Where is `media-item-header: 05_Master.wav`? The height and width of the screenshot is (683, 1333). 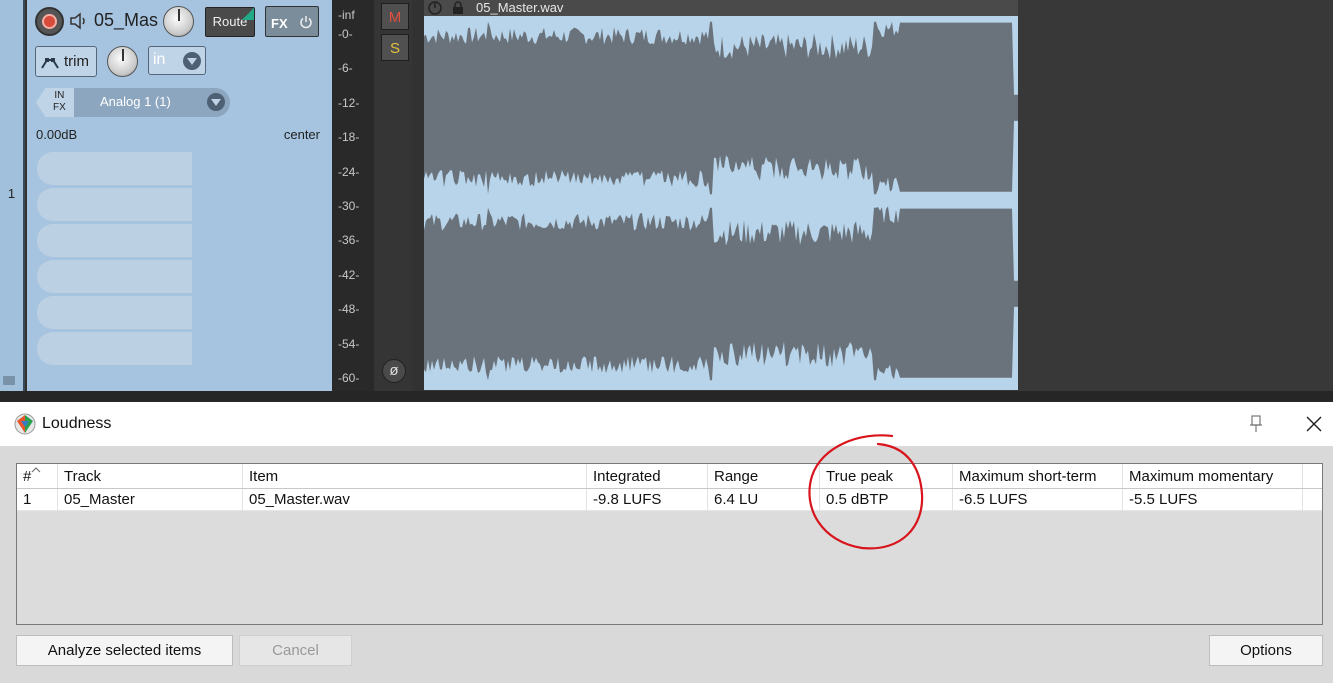 media-item-header: 05_Master.wav is located at coordinates (721, 8).